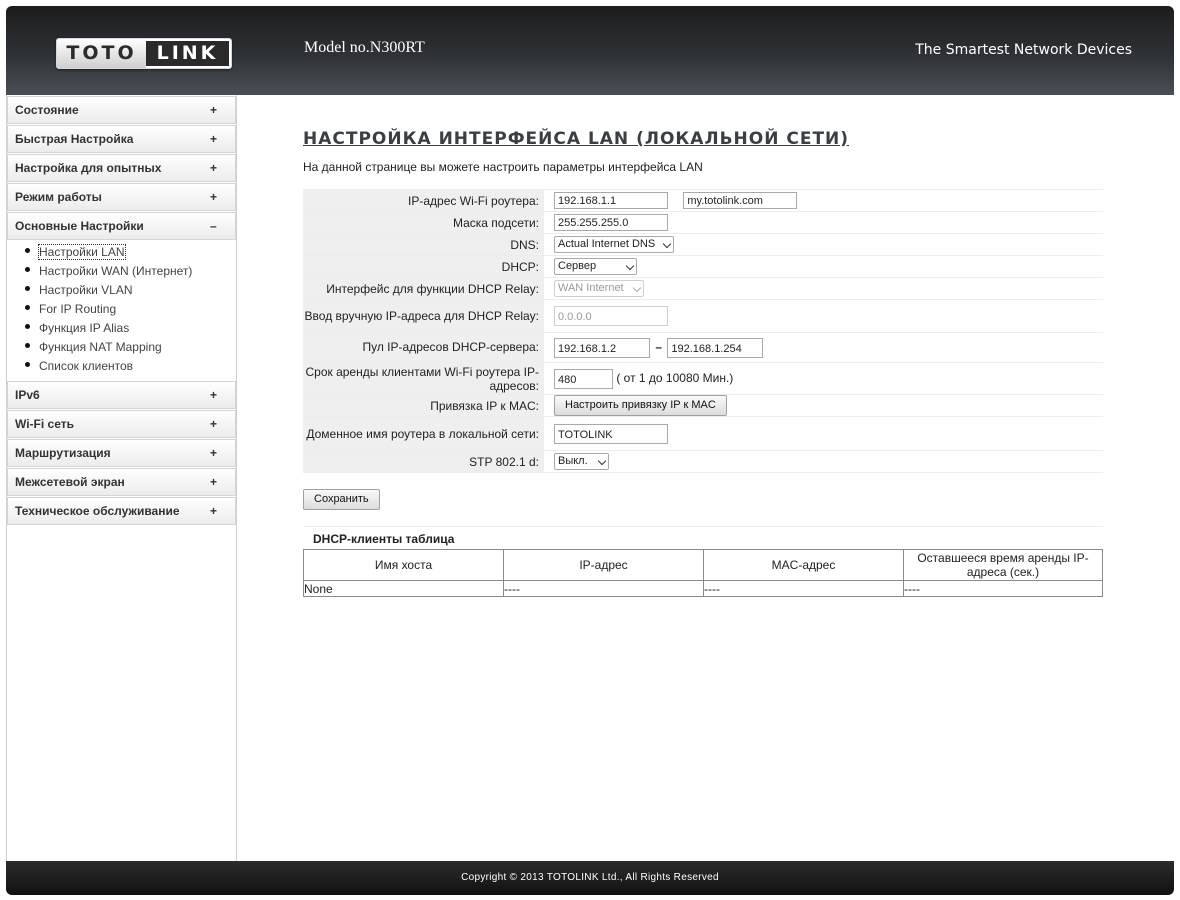  What do you see at coordinates (121, 110) in the screenshot?
I see `menu-status: Состояние +` at bounding box center [121, 110].